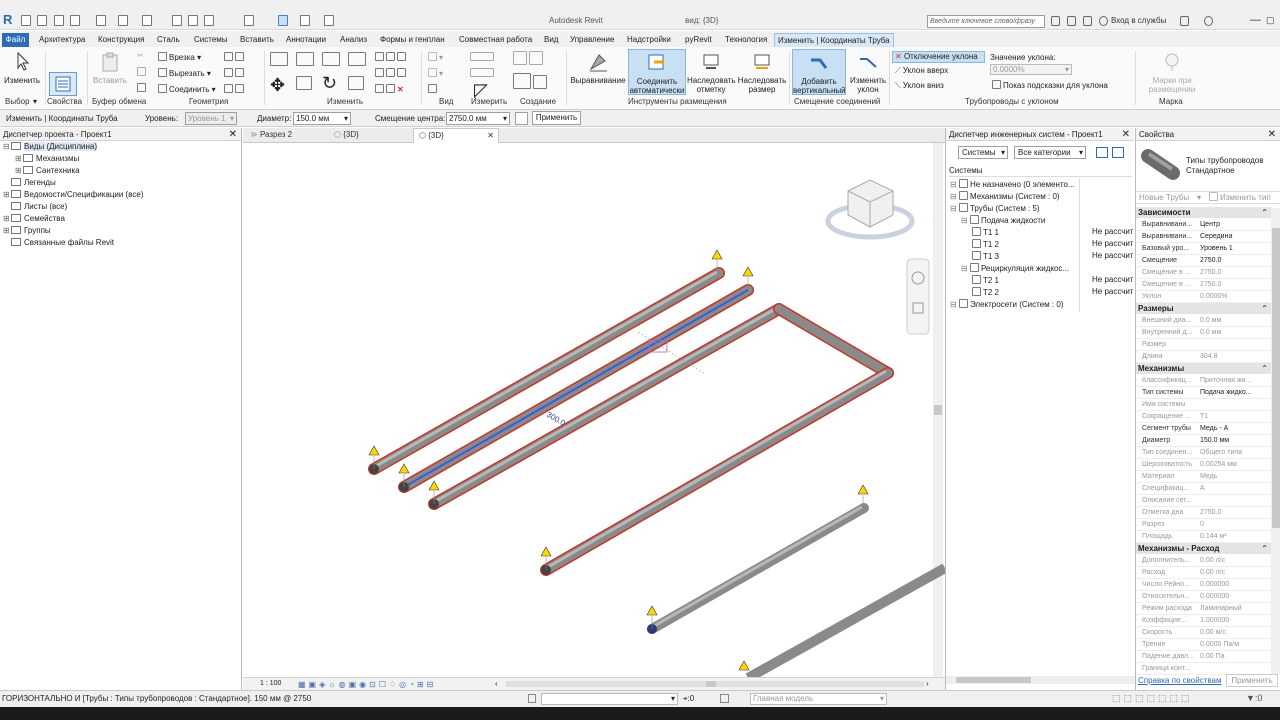 The image size is (1280, 720). I want to click on justify-button: Выравнивание, so click(598, 68).